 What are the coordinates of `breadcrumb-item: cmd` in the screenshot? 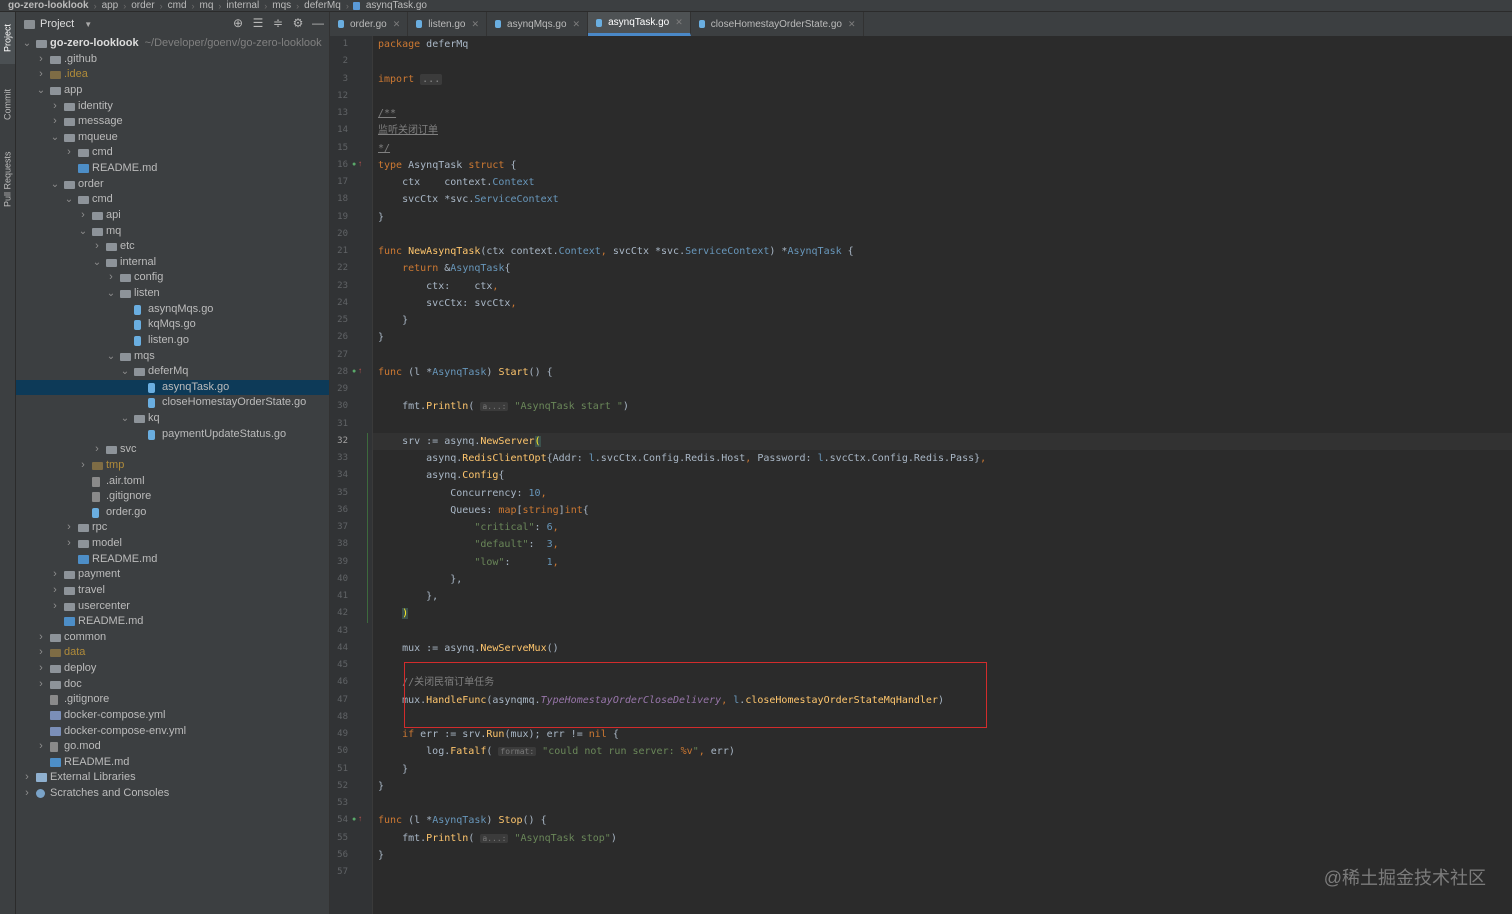 It's located at (177, 5).